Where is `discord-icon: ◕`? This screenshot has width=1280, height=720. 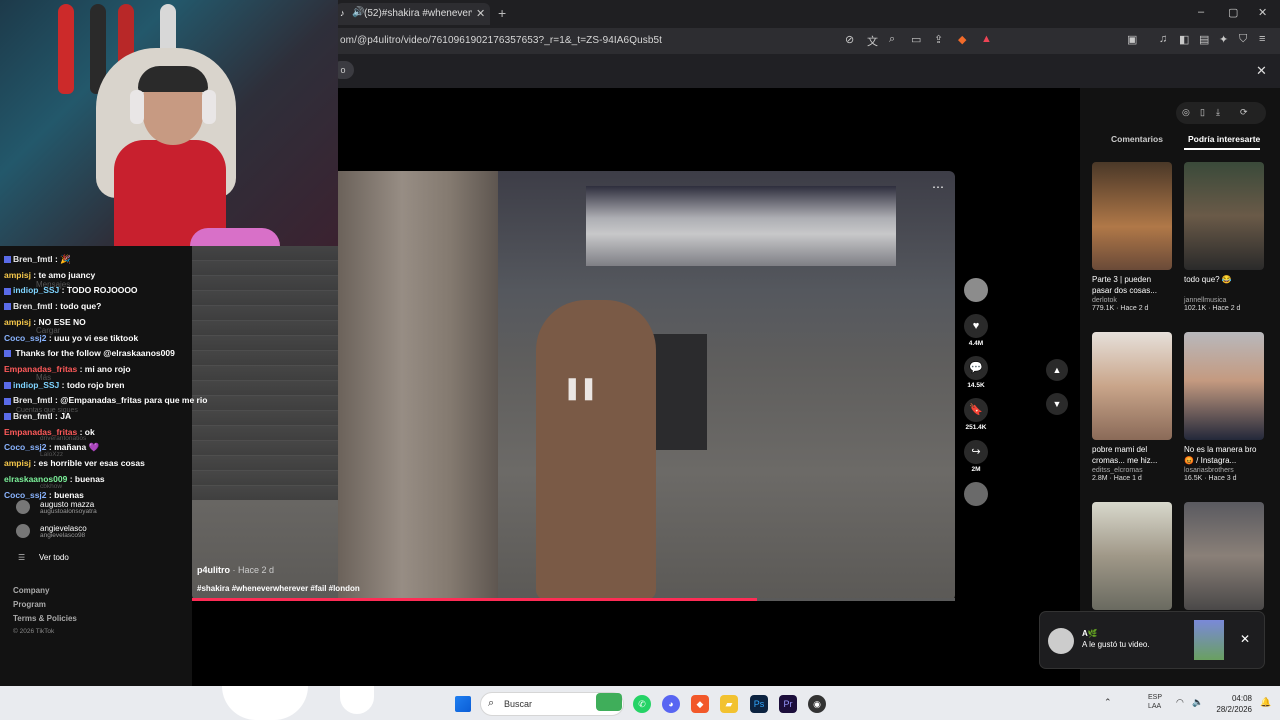
discord-icon: ◕ is located at coordinates (671, 704).